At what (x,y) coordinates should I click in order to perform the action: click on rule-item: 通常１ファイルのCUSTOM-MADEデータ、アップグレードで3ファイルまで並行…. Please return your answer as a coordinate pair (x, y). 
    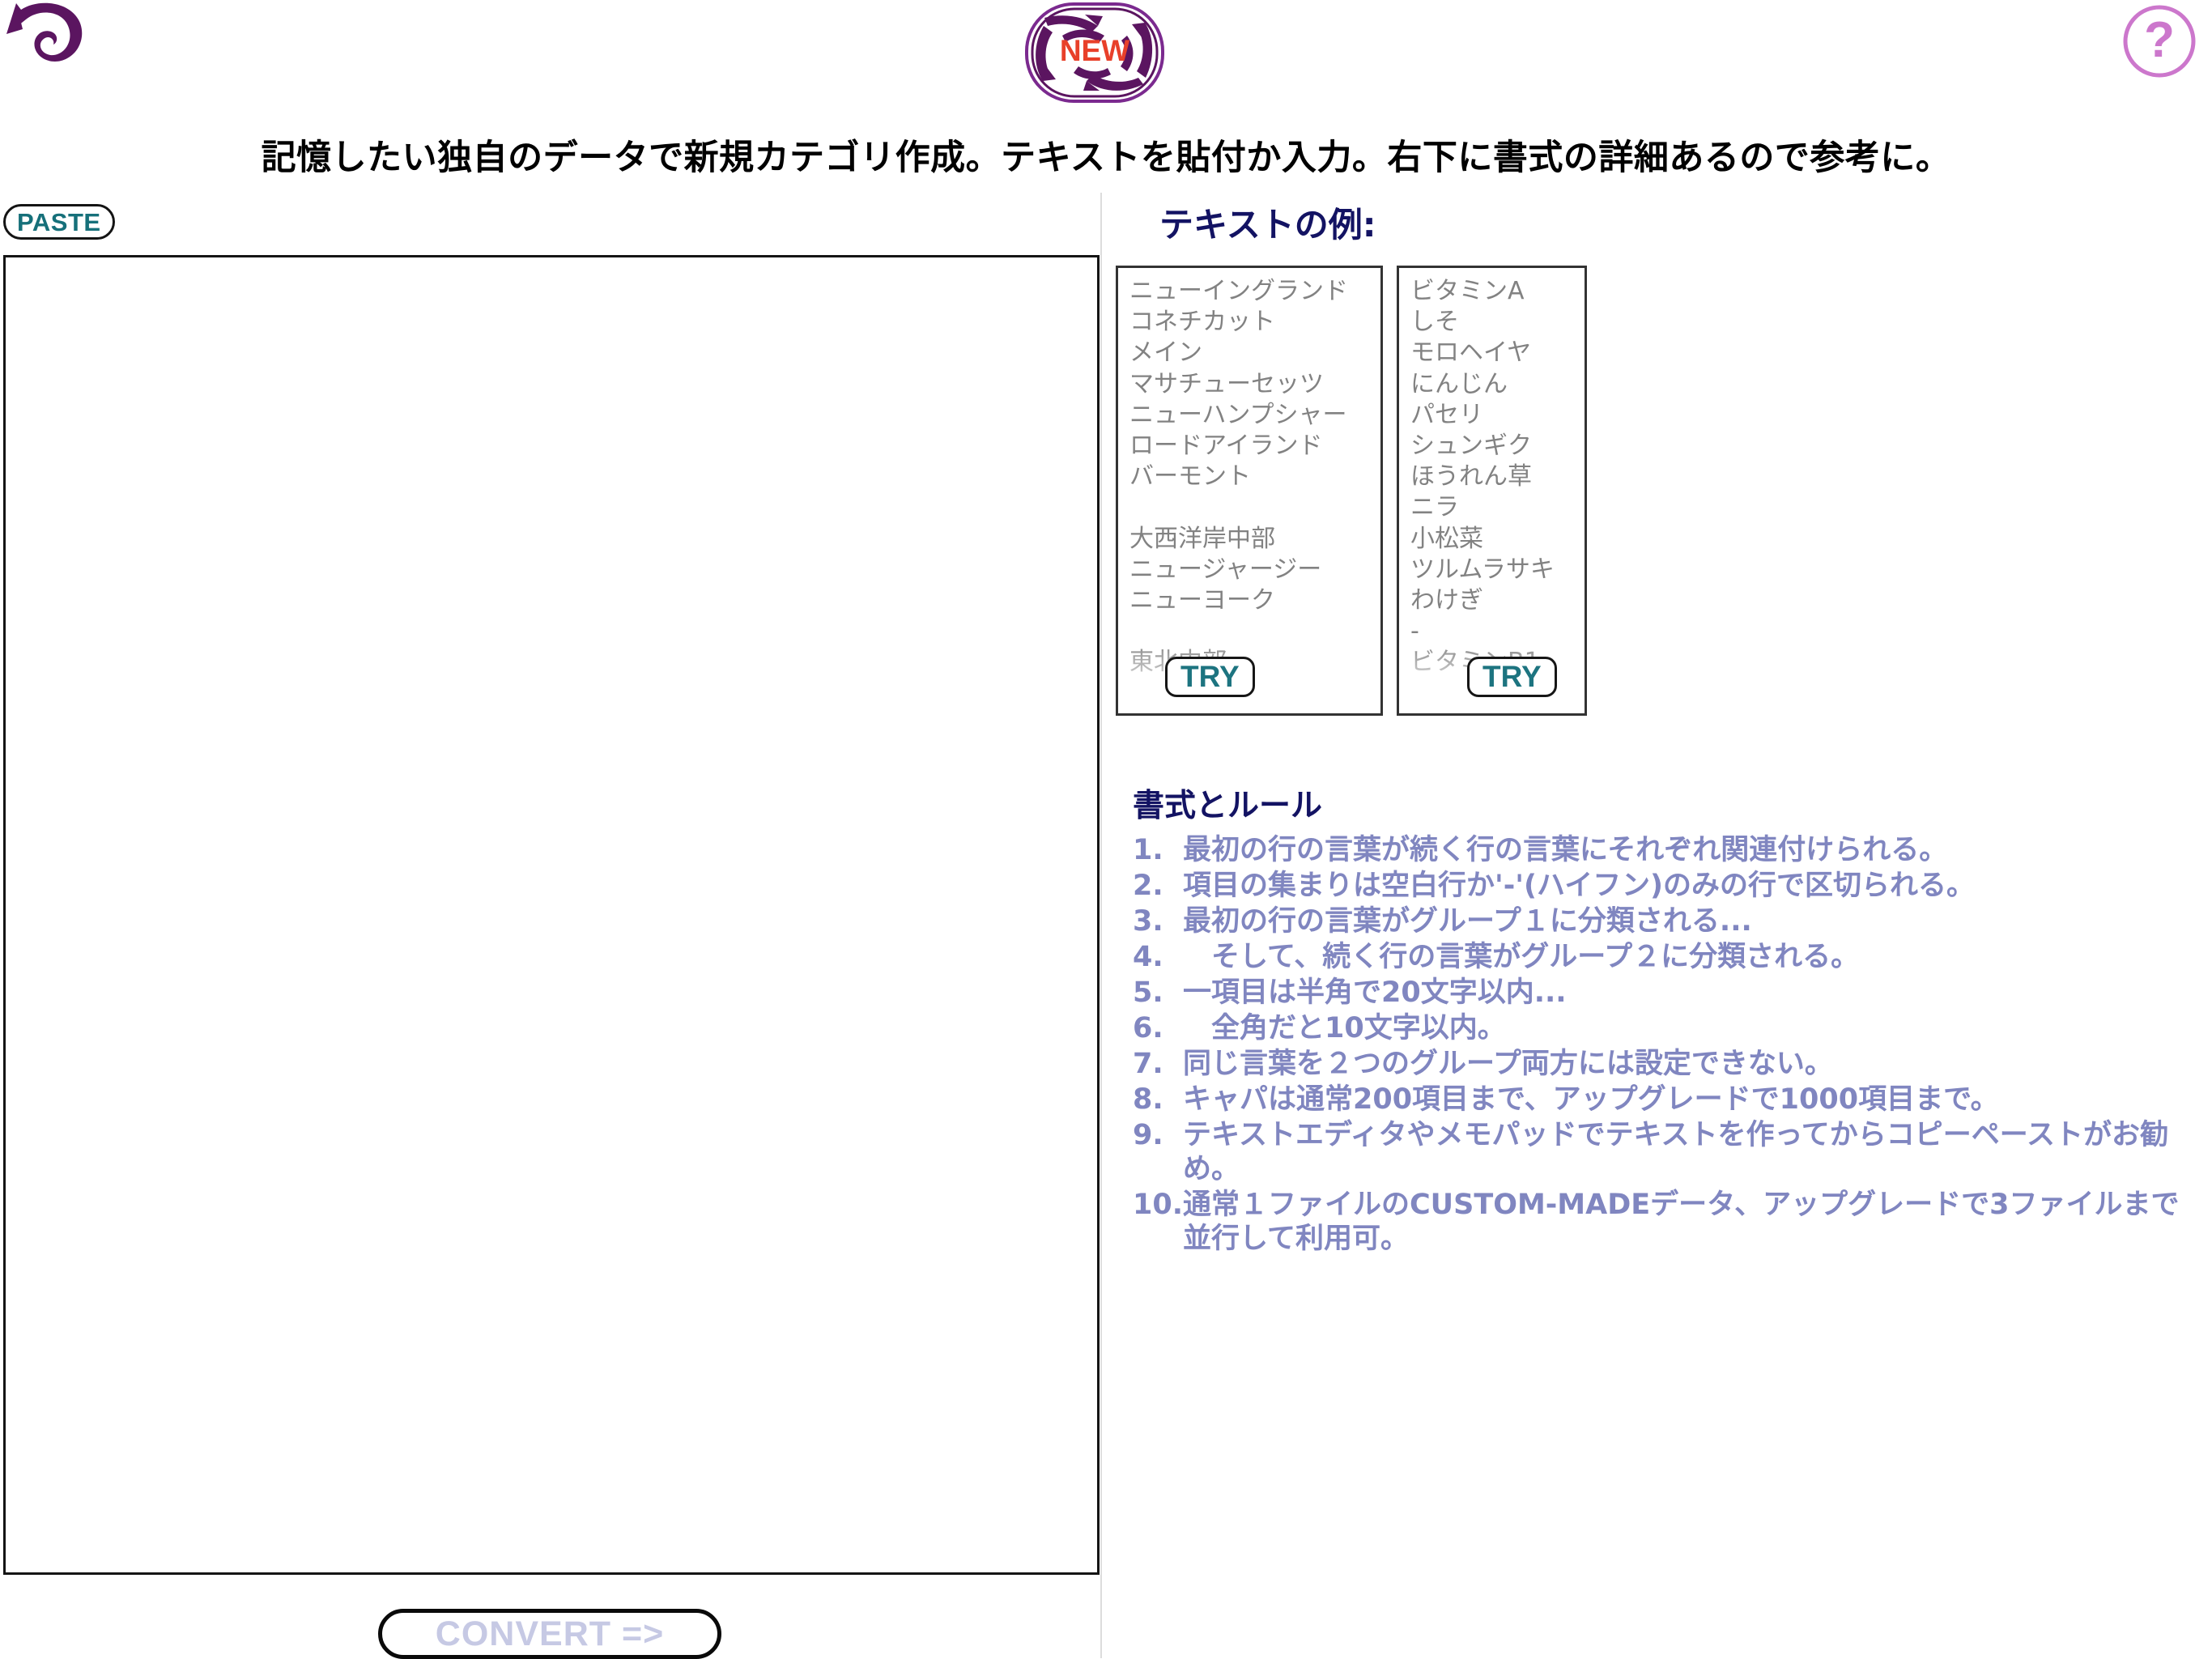
    Looking at the image, I should click on (1667, 1222).